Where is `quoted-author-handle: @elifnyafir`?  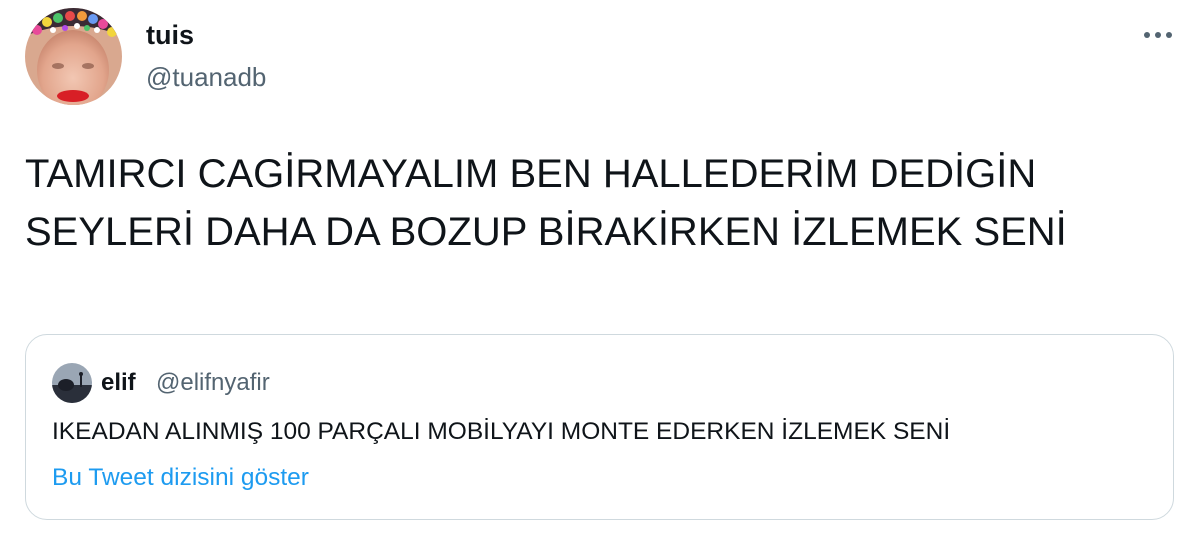
quoted-author-handle: @elifnyafir is located at coordinates (213, 383).